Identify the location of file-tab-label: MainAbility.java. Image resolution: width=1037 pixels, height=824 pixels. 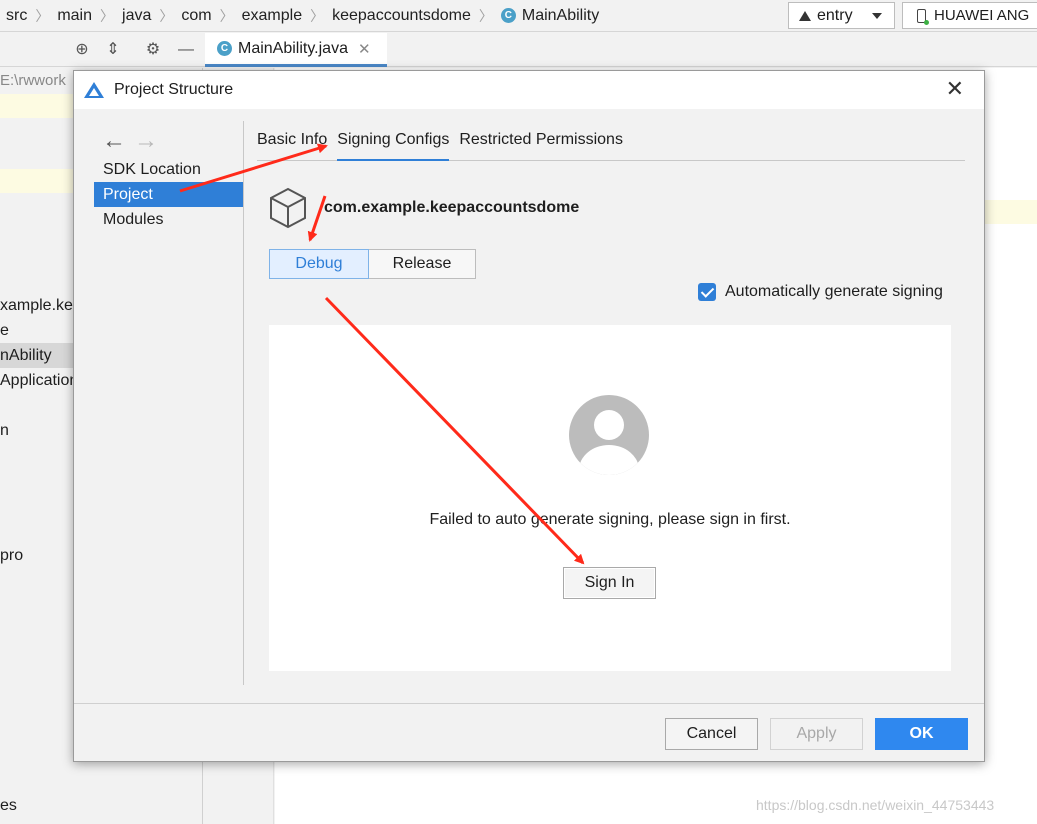
(293, 48).